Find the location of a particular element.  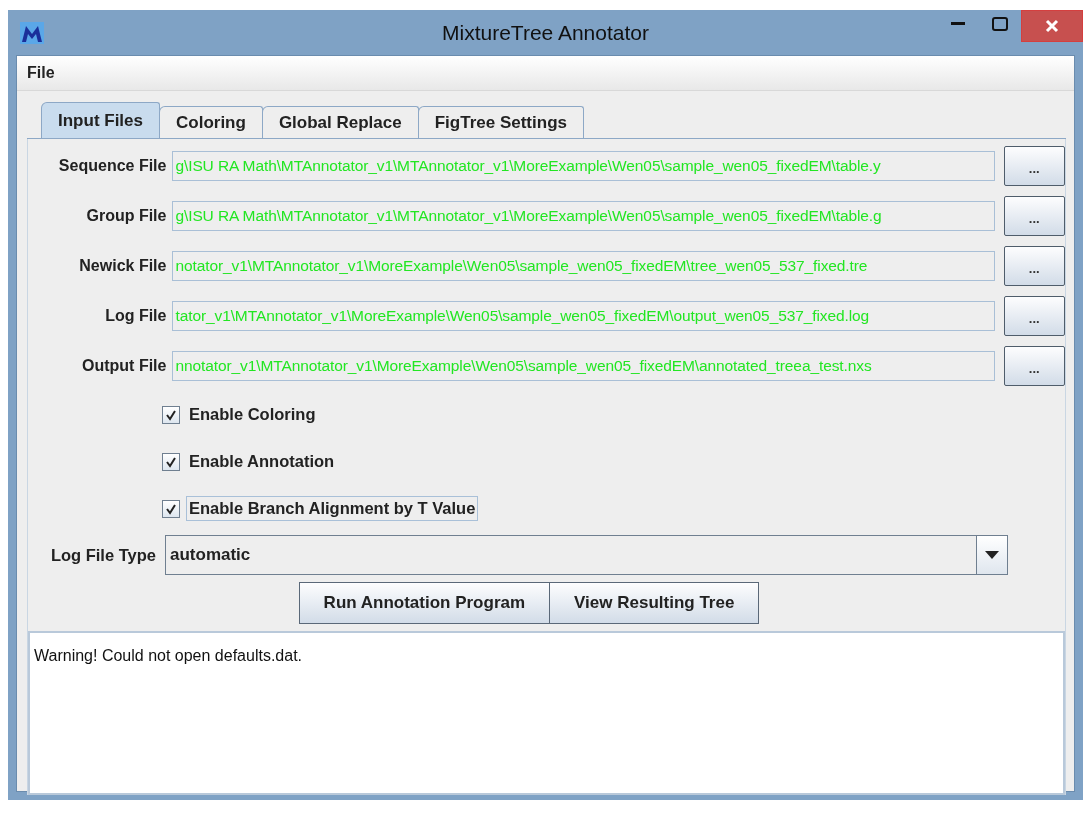

checkbox-label: Enable Coloring is located at coordinates (252, 414).